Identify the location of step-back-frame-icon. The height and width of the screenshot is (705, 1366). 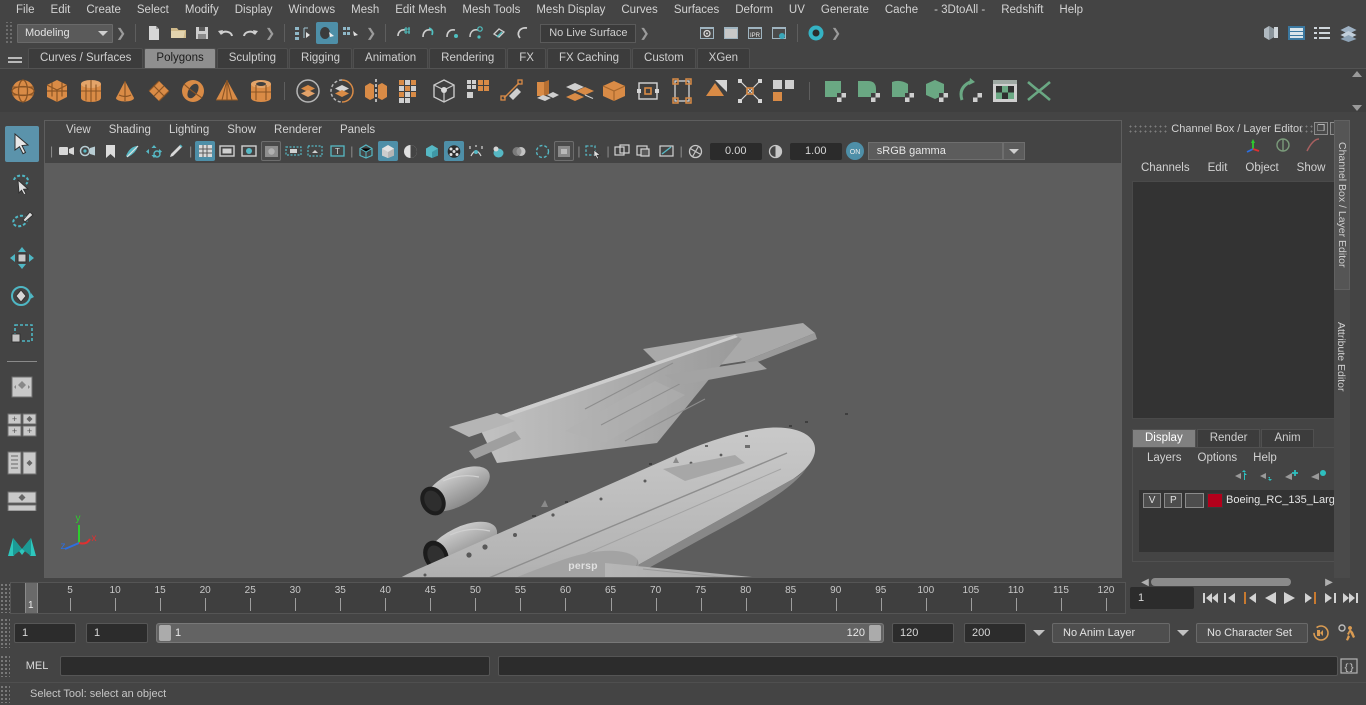
(1250, 598).